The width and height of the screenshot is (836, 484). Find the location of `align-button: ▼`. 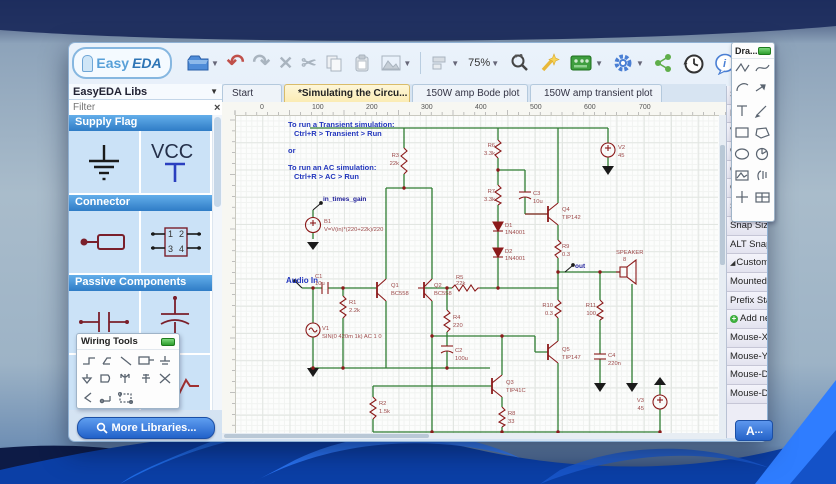

align-button: ▼ is located at coordinates (444, 63).